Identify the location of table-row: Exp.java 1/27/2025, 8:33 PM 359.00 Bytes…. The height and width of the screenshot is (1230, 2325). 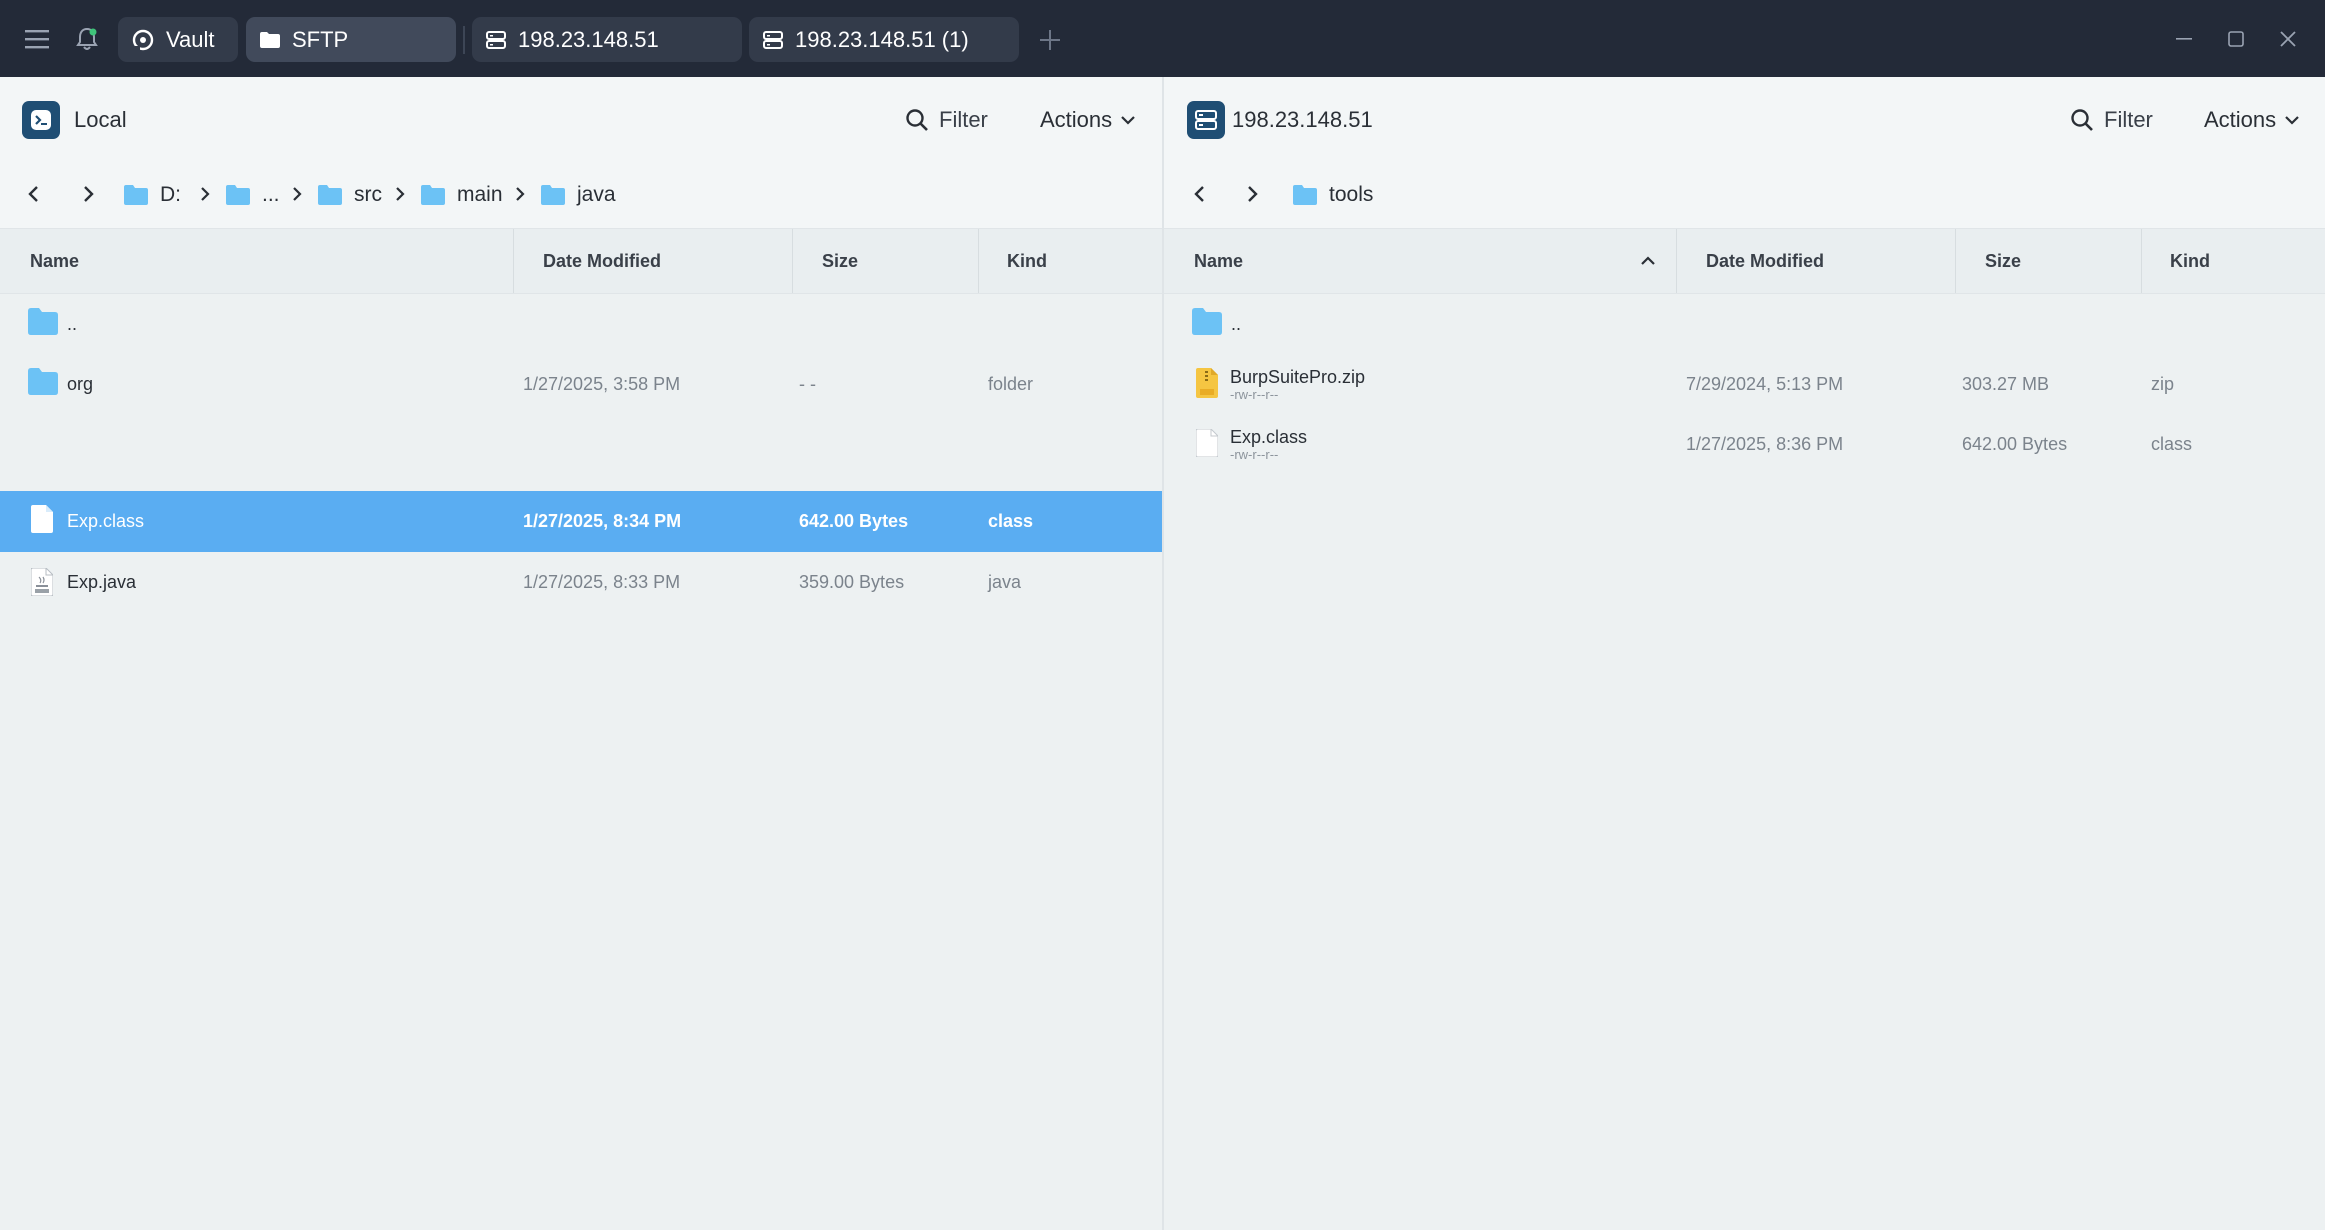
(581, 582).